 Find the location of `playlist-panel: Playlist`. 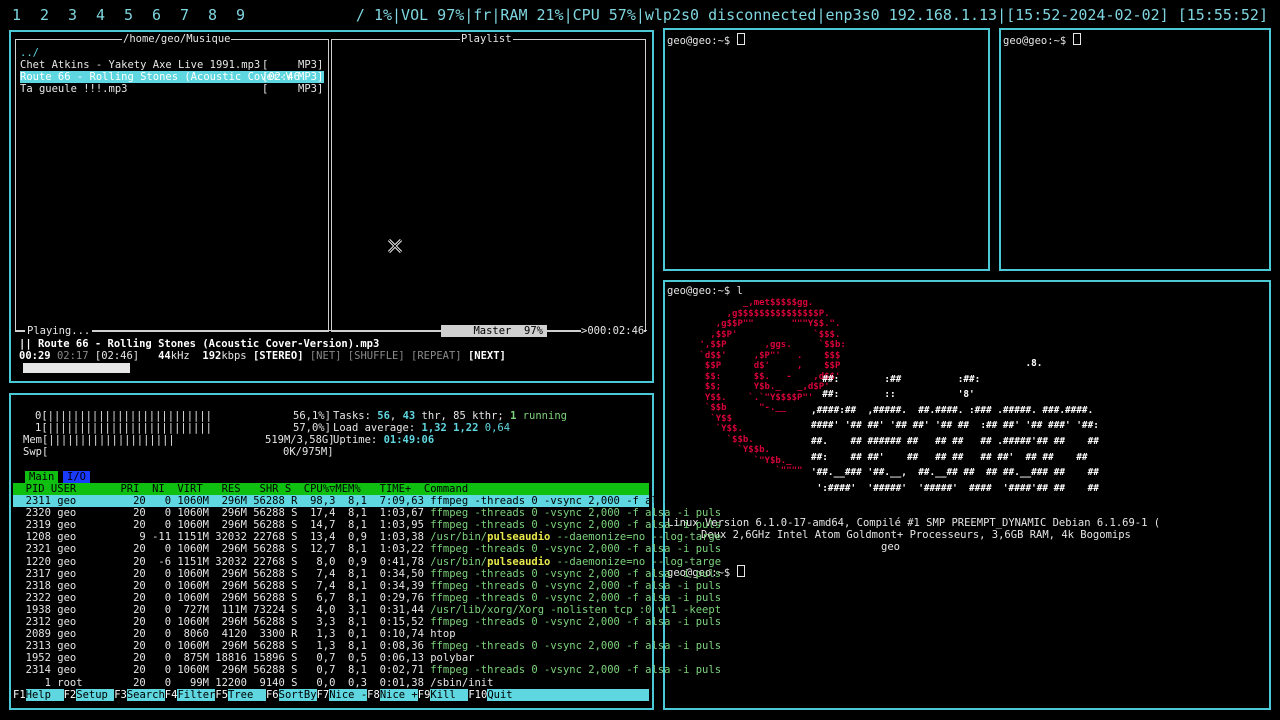

playlist-panel: Playlist is located at coordinates (488, 182).